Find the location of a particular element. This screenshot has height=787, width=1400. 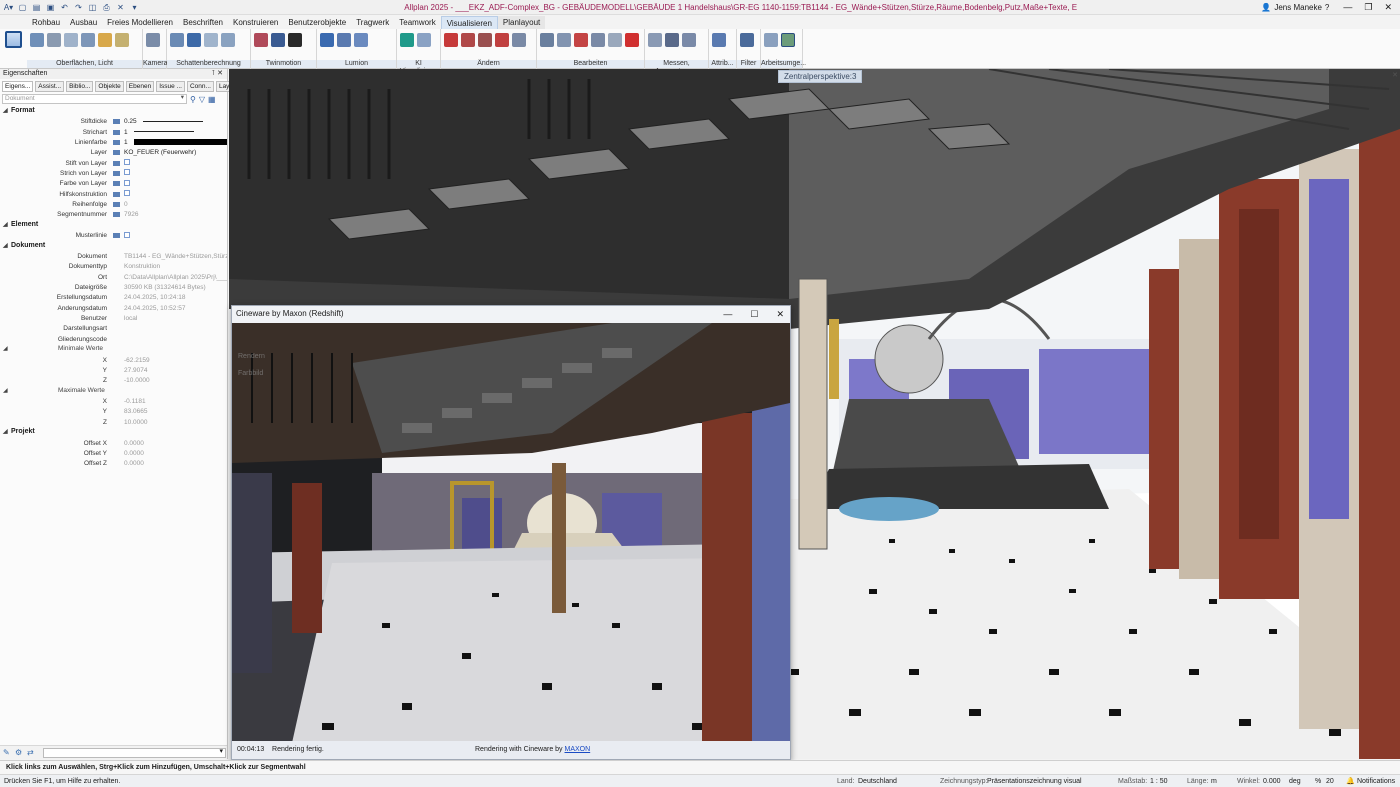

user-account: 👤 Jens Maneke ? is located at coordinates (1298, 7).